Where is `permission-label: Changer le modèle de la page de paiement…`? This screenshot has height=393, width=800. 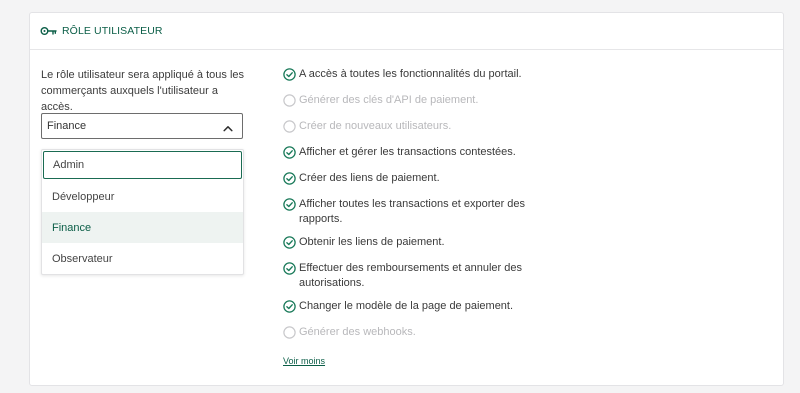 permission-label: Changer le modèle de la page de paiement… is located at coordinates (406, 306).